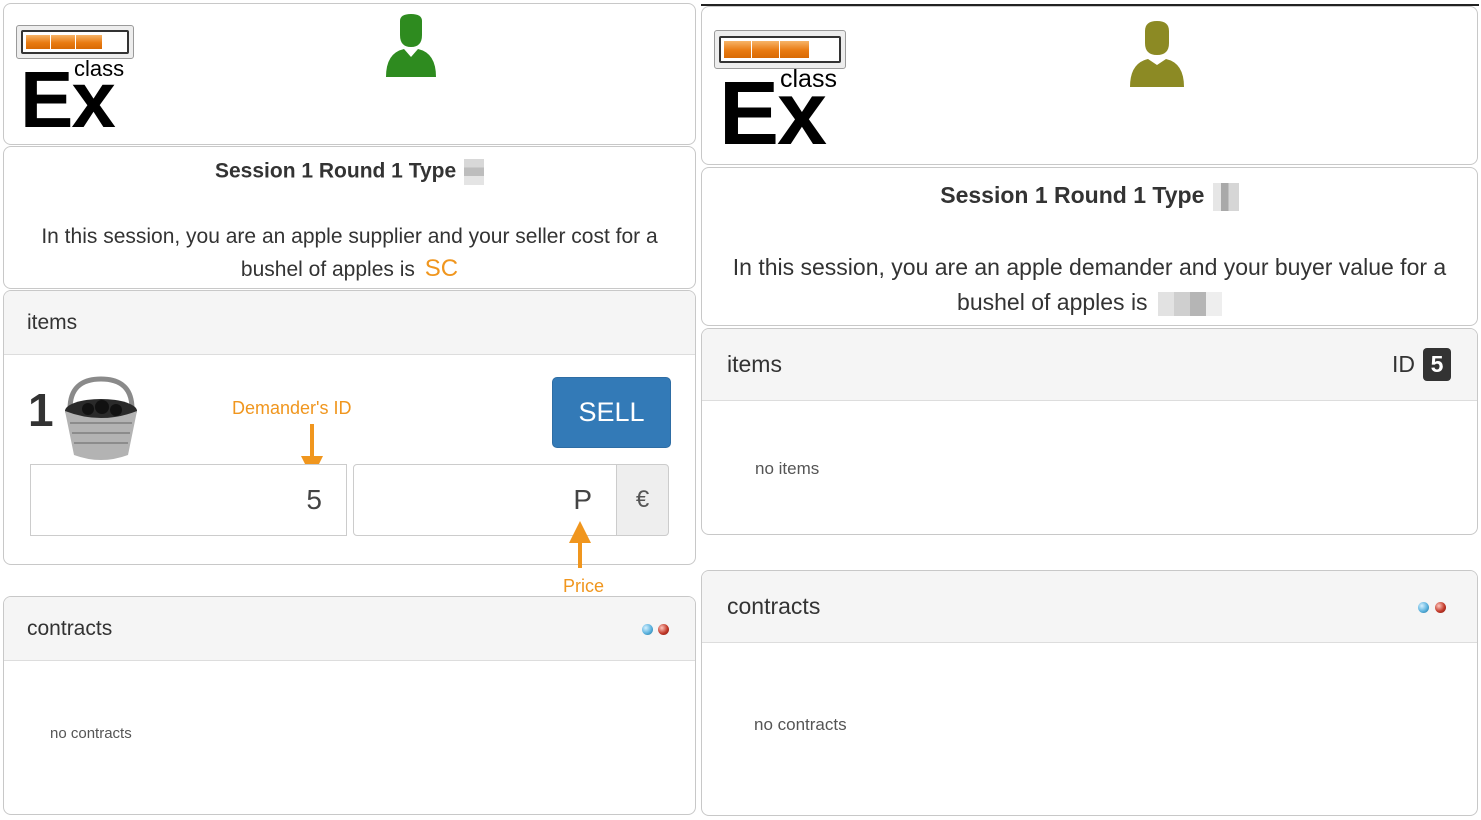 The height and width of the screenshot is (820, 1481). What do you see at coordinates (1189, 303) in the screenshot?
I see `obscured-buyer-value` at bounding box center [1189, 303].